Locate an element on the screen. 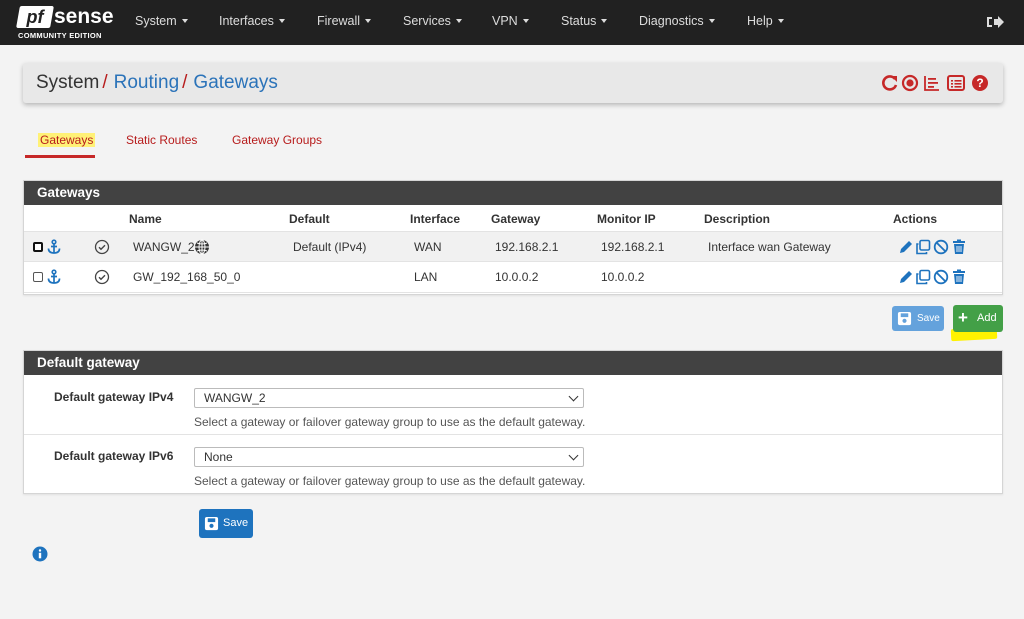 This screenshot has width=1024, height=619. column-header-monitor-ip: Monitor IP is located at coordinates (626, 219).